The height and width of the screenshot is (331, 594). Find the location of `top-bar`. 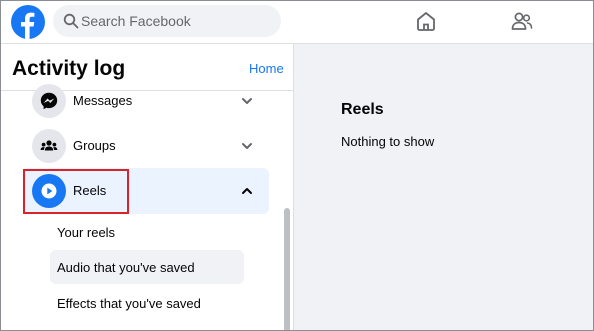

top-bar is located at coordinates (297, 22).